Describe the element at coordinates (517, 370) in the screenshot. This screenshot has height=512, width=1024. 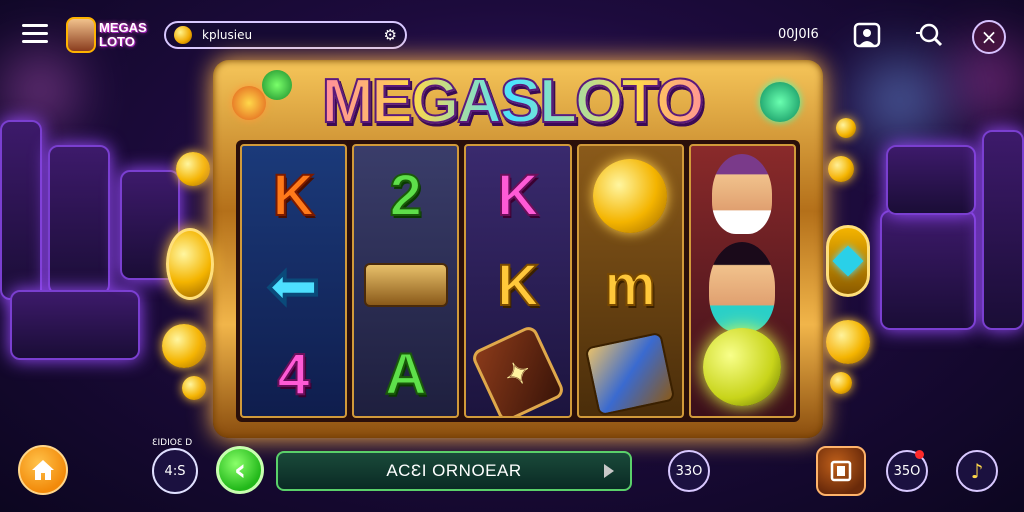
I see `scroll-symbol-icon: ✦` at that location.